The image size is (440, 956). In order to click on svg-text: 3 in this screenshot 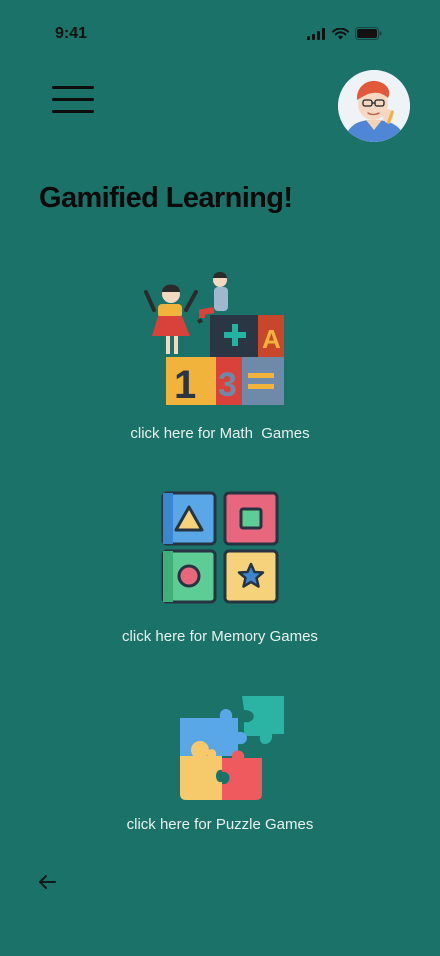, I will do `click(227, 385)`.